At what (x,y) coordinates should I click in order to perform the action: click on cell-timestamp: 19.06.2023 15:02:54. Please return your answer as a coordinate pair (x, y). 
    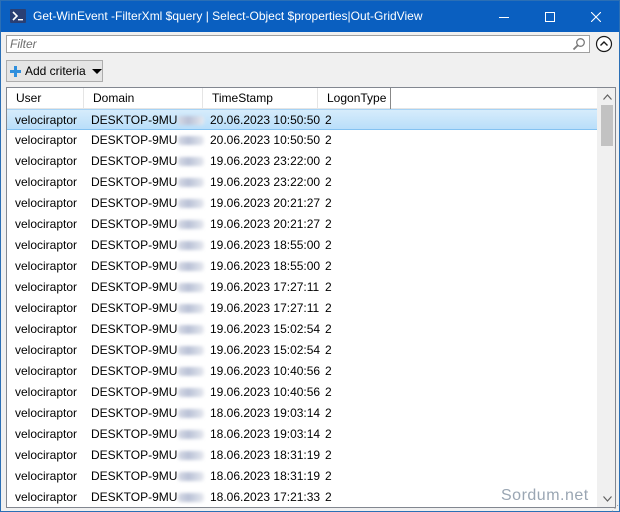
    Looking at the image, I should click on (265, 350).